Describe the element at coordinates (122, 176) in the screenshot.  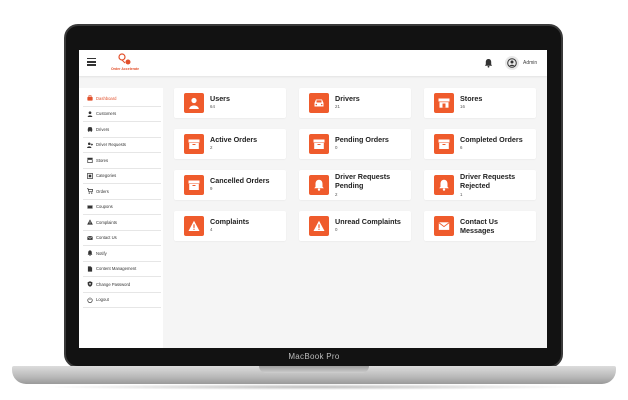
I see `sidebar-item-categories: Categories` at that location.